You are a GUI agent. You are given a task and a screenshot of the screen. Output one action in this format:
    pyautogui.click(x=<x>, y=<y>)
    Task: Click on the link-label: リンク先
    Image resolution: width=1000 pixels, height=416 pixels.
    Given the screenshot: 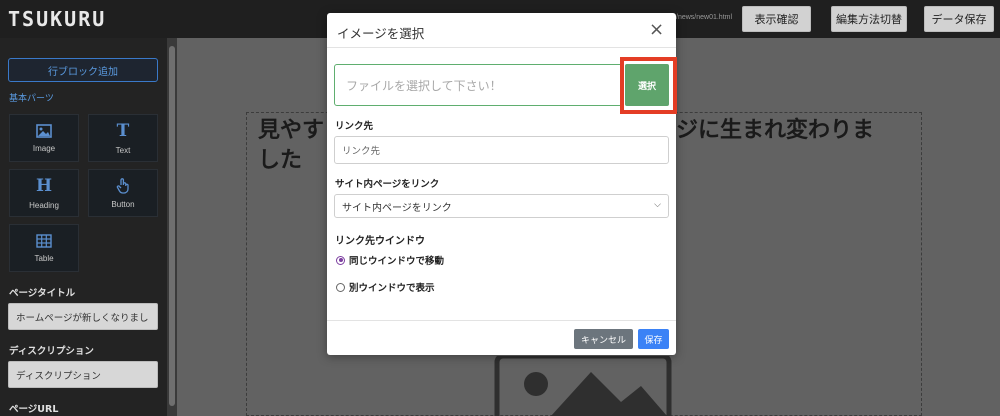 What is the action you would take?
    pyautogui.click(x=354, y=126)
    